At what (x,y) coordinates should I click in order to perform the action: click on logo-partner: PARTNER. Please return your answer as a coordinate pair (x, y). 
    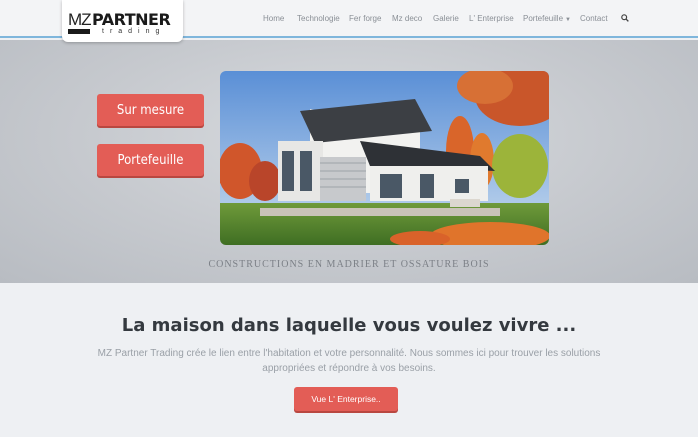
    Looking at the image, I should click on (131, 19).